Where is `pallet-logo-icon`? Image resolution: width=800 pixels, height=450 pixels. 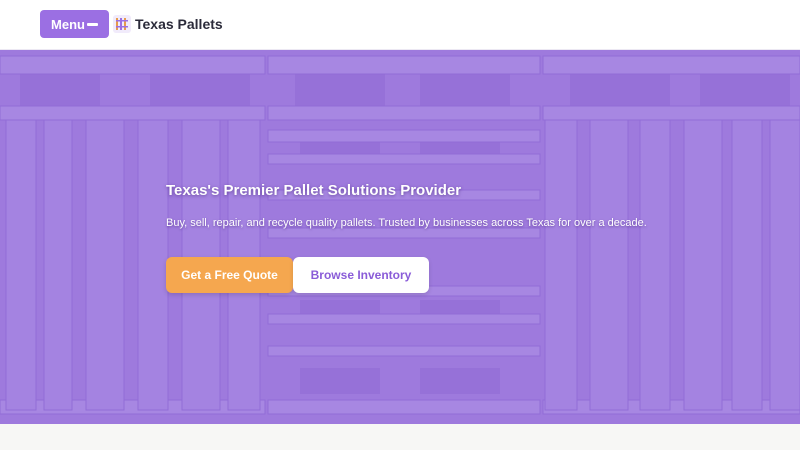
pallet-logo-icon is located at coordinates (122, 24).